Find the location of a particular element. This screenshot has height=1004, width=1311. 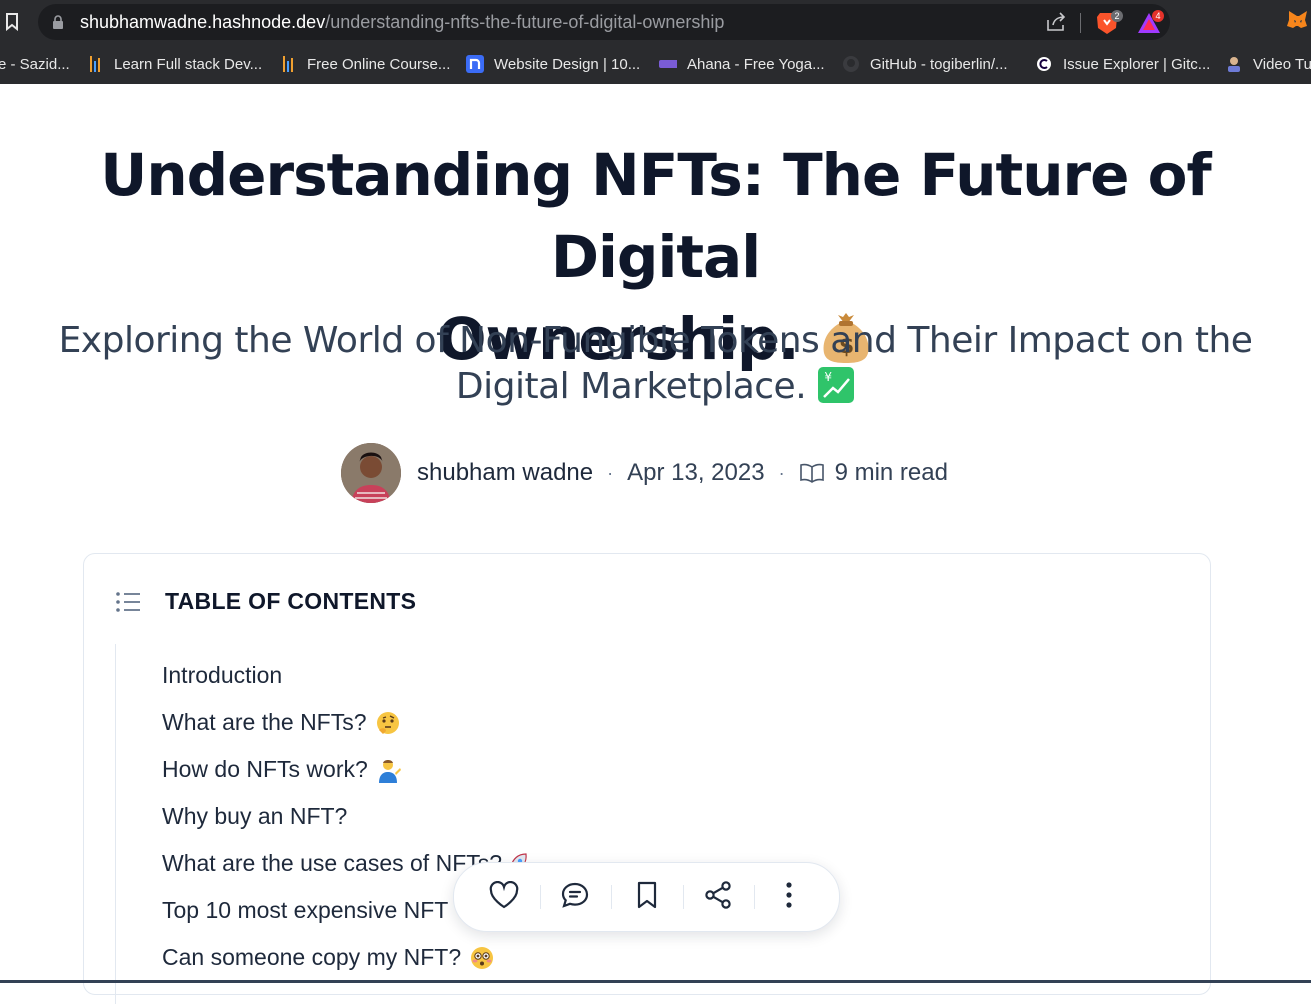

more-vertical-icon is located at coordinates (789, 897).